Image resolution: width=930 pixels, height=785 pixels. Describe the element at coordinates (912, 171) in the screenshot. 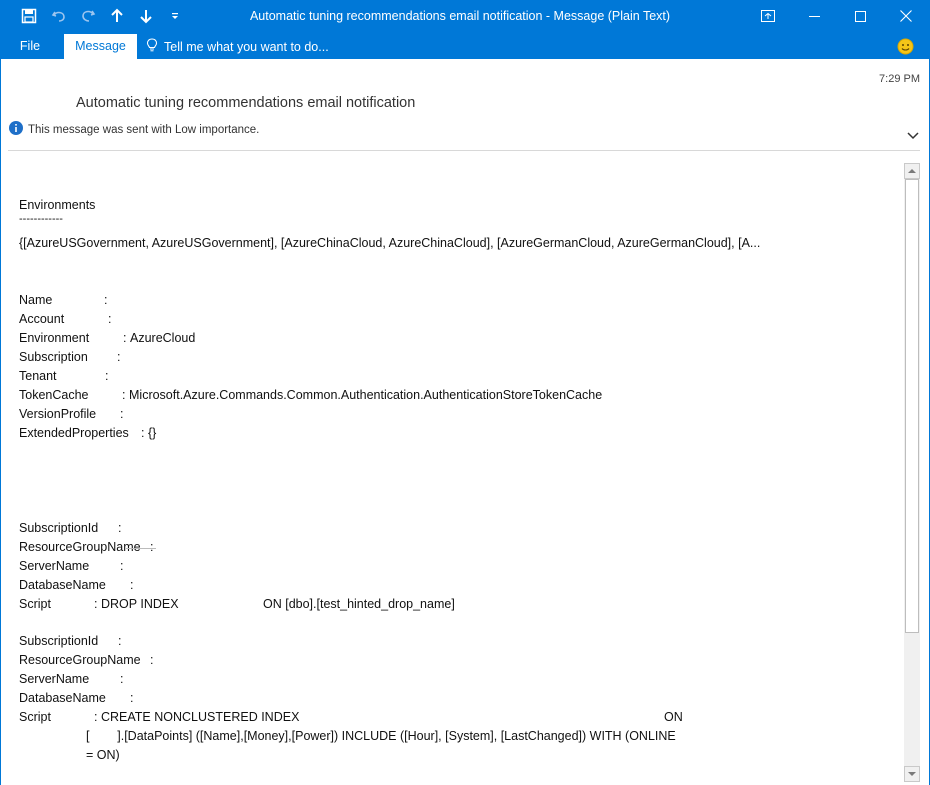

I see `scroll-up-icon` at that location.